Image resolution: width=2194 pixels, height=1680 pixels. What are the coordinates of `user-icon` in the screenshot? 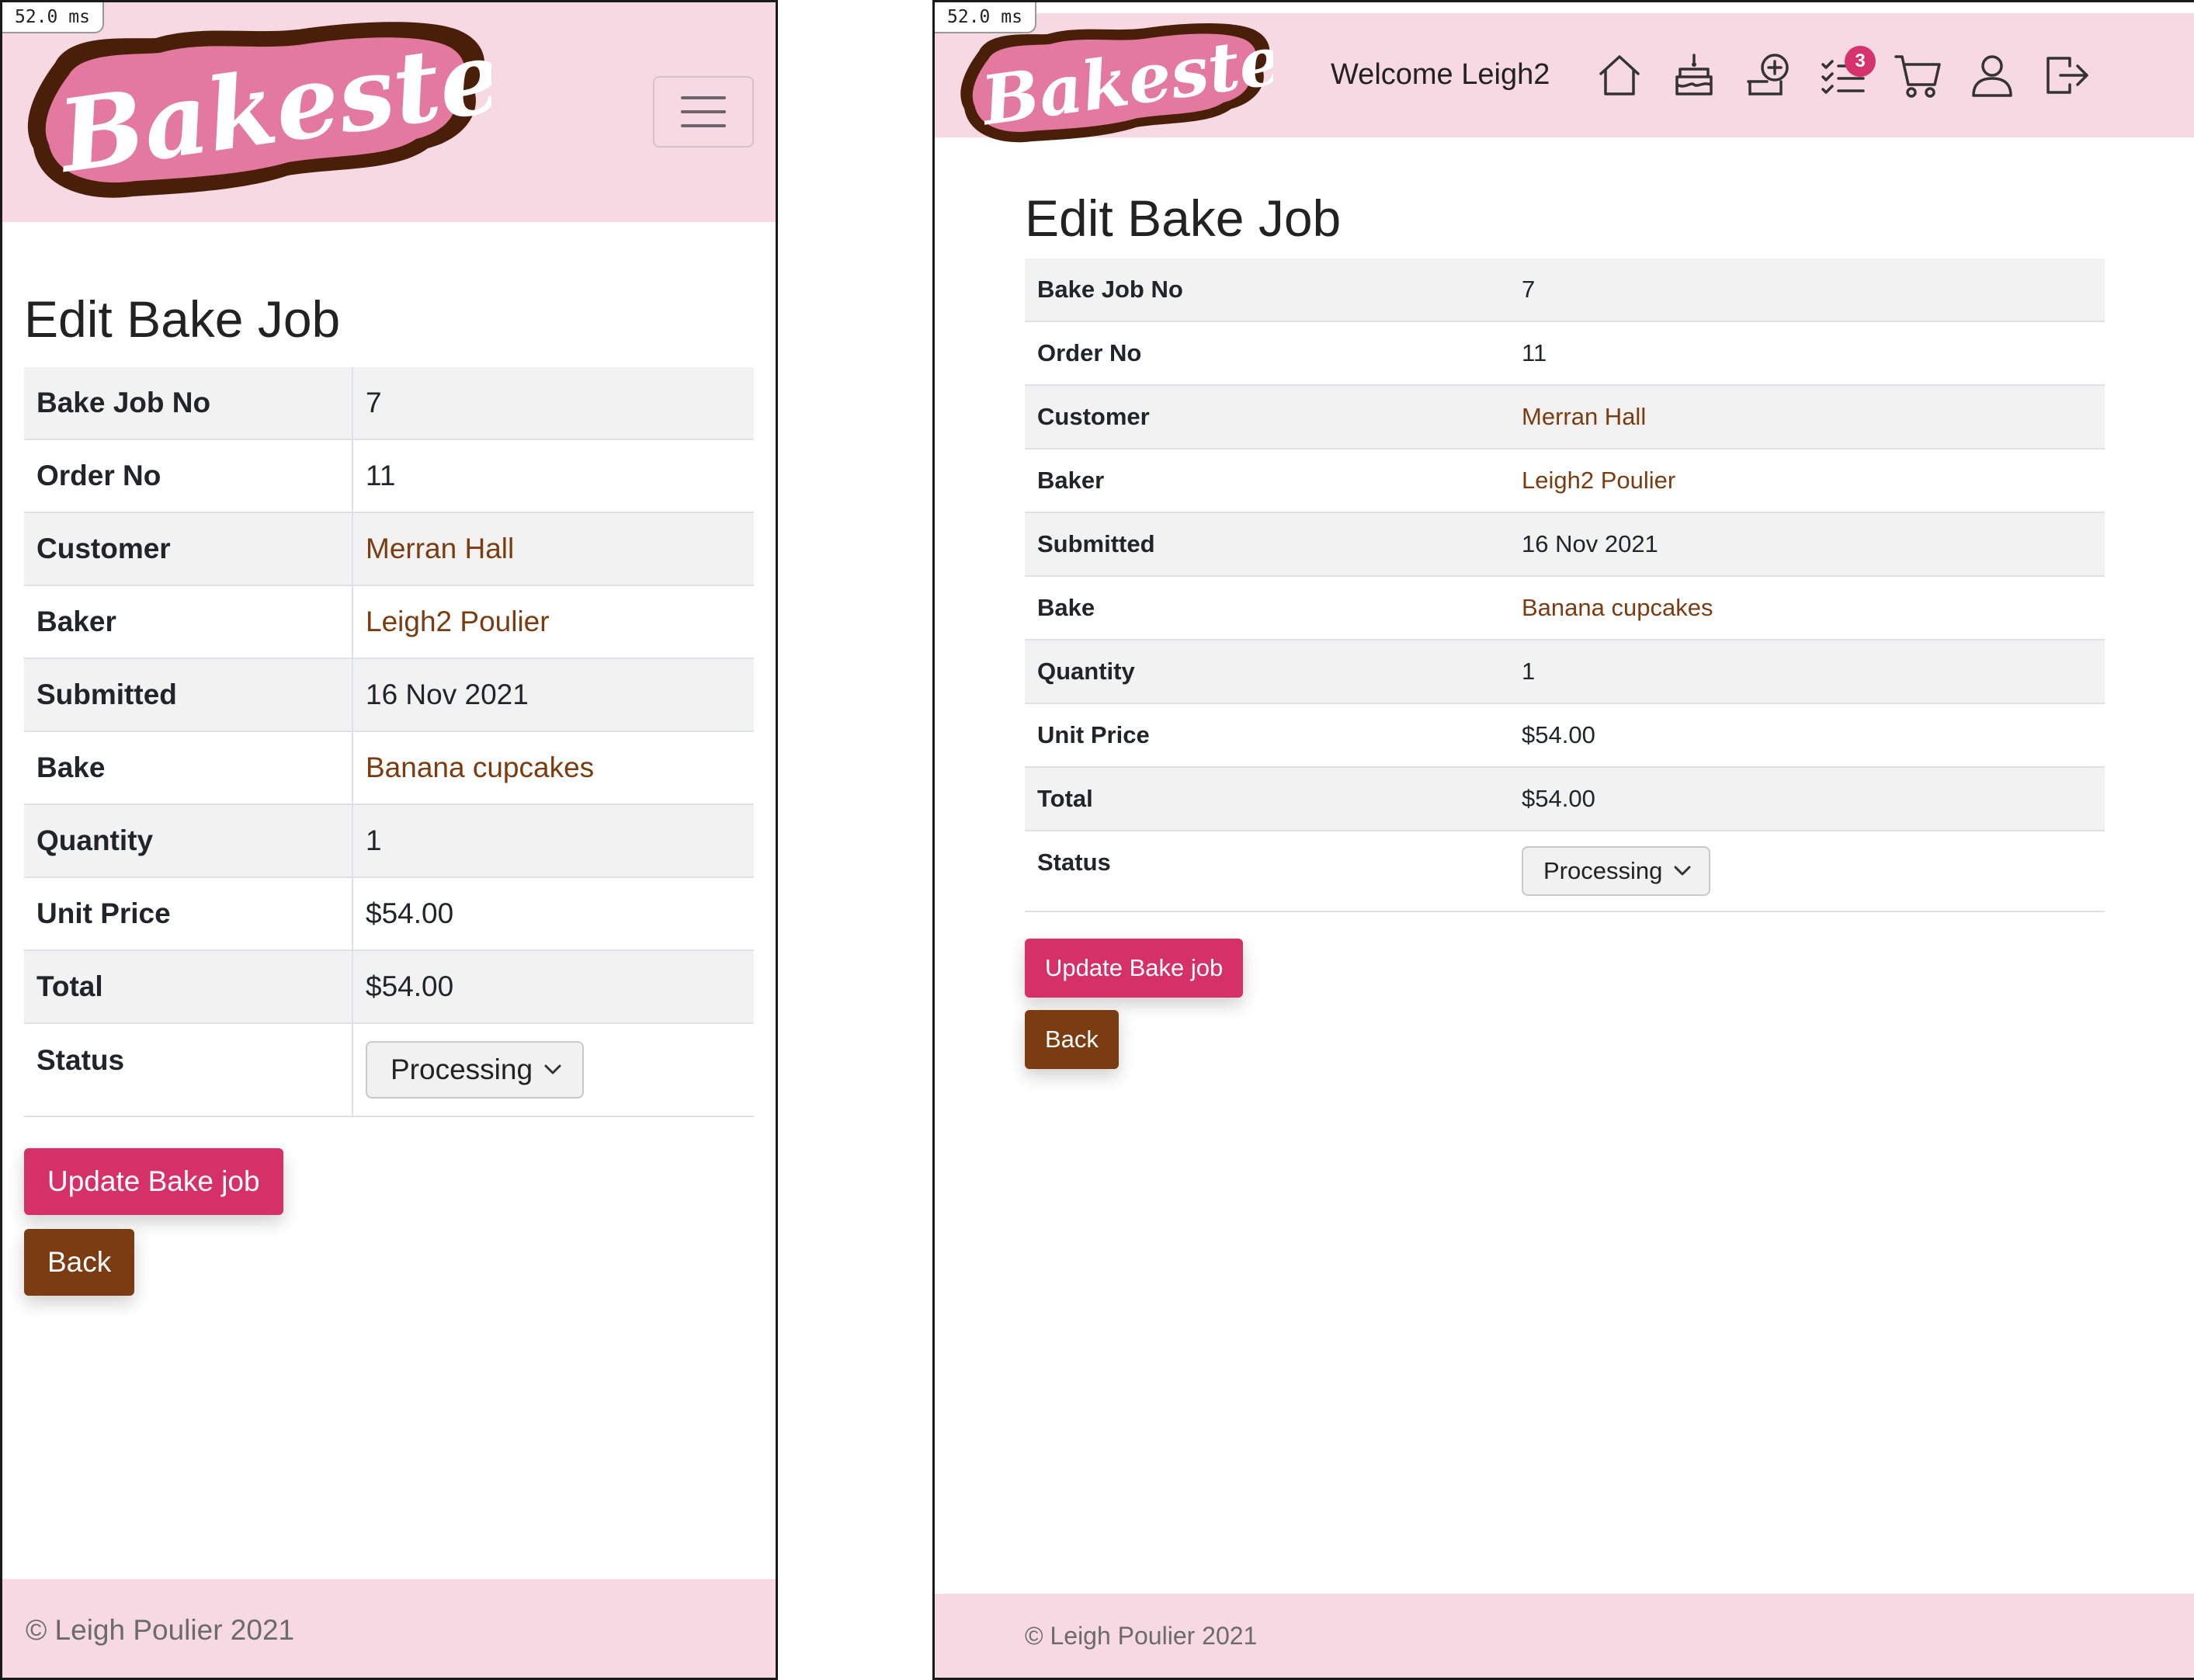 It's located at (1994, 77).